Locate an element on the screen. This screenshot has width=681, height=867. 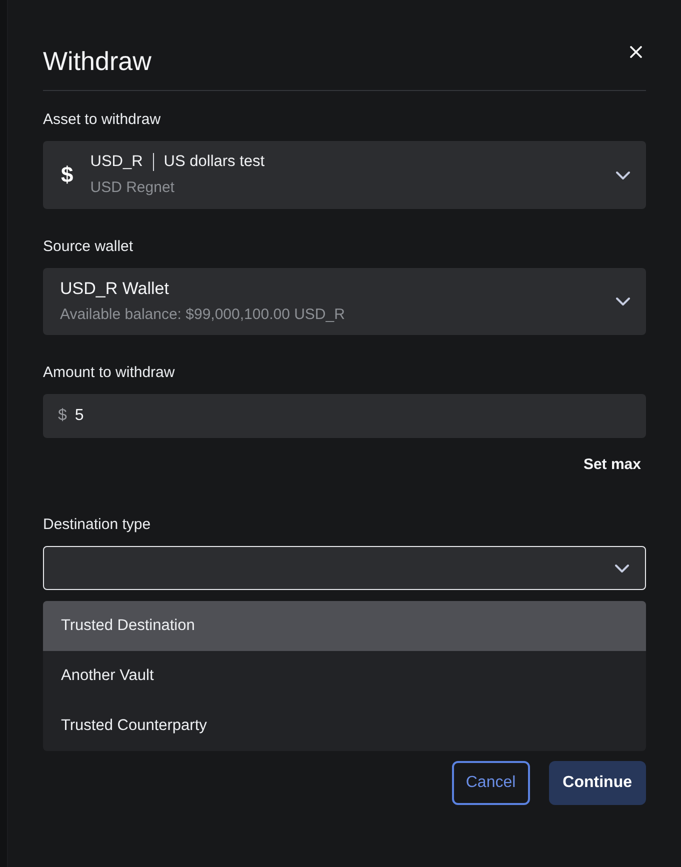
asset-name: US dollars test is located at coordinates (214, 162).